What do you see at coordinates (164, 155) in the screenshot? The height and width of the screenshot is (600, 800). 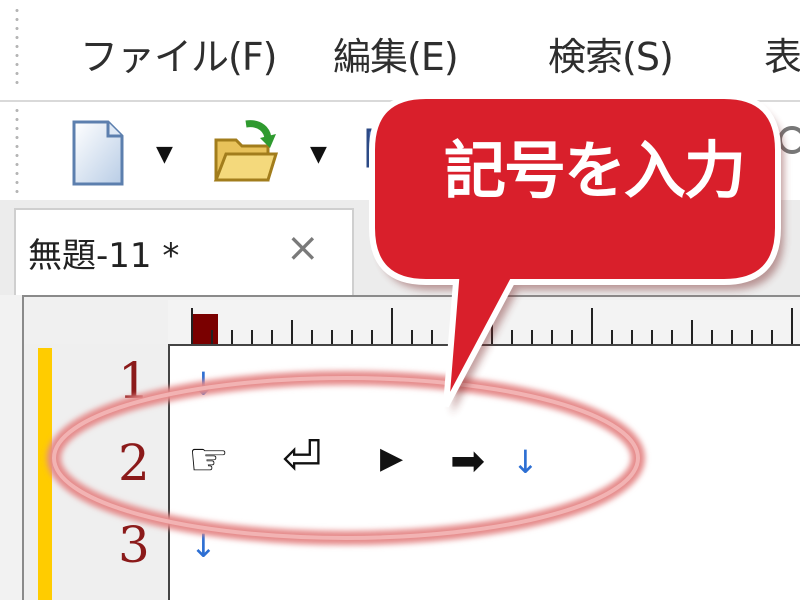 I see `new-document-dropdown: ▼` at bounding box center [164, 155].